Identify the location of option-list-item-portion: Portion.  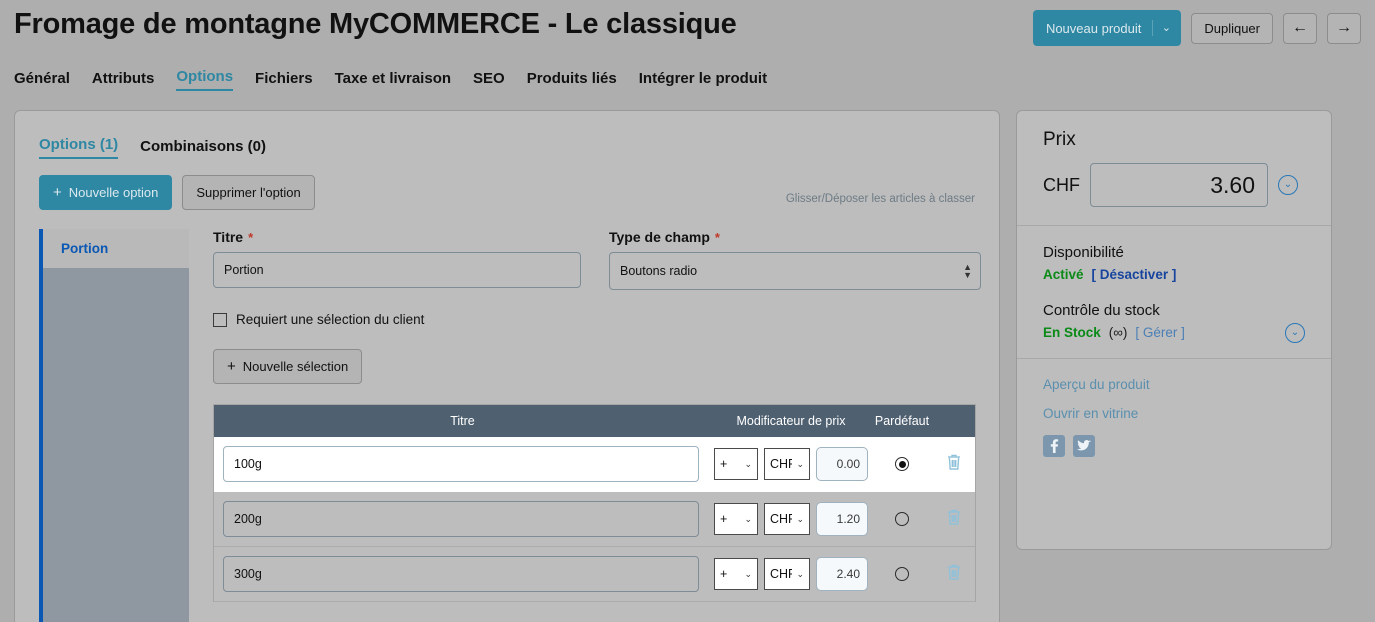
(116, 248).